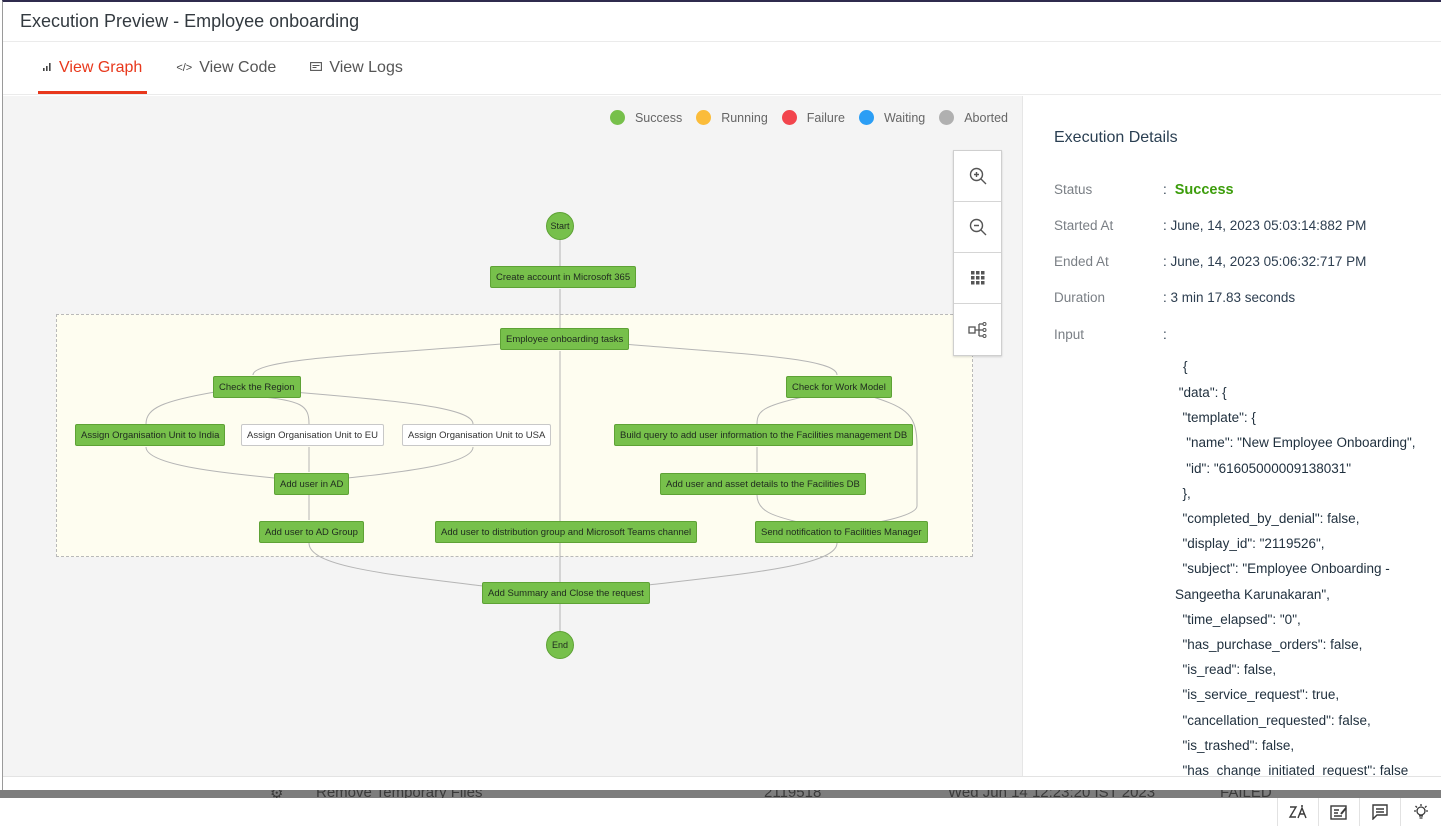  What do you see at coordinates (190, 21) in the screenshot?
I see `modal-title: Execution Preview - Employee onboarding` at bounding box center [190, 21].